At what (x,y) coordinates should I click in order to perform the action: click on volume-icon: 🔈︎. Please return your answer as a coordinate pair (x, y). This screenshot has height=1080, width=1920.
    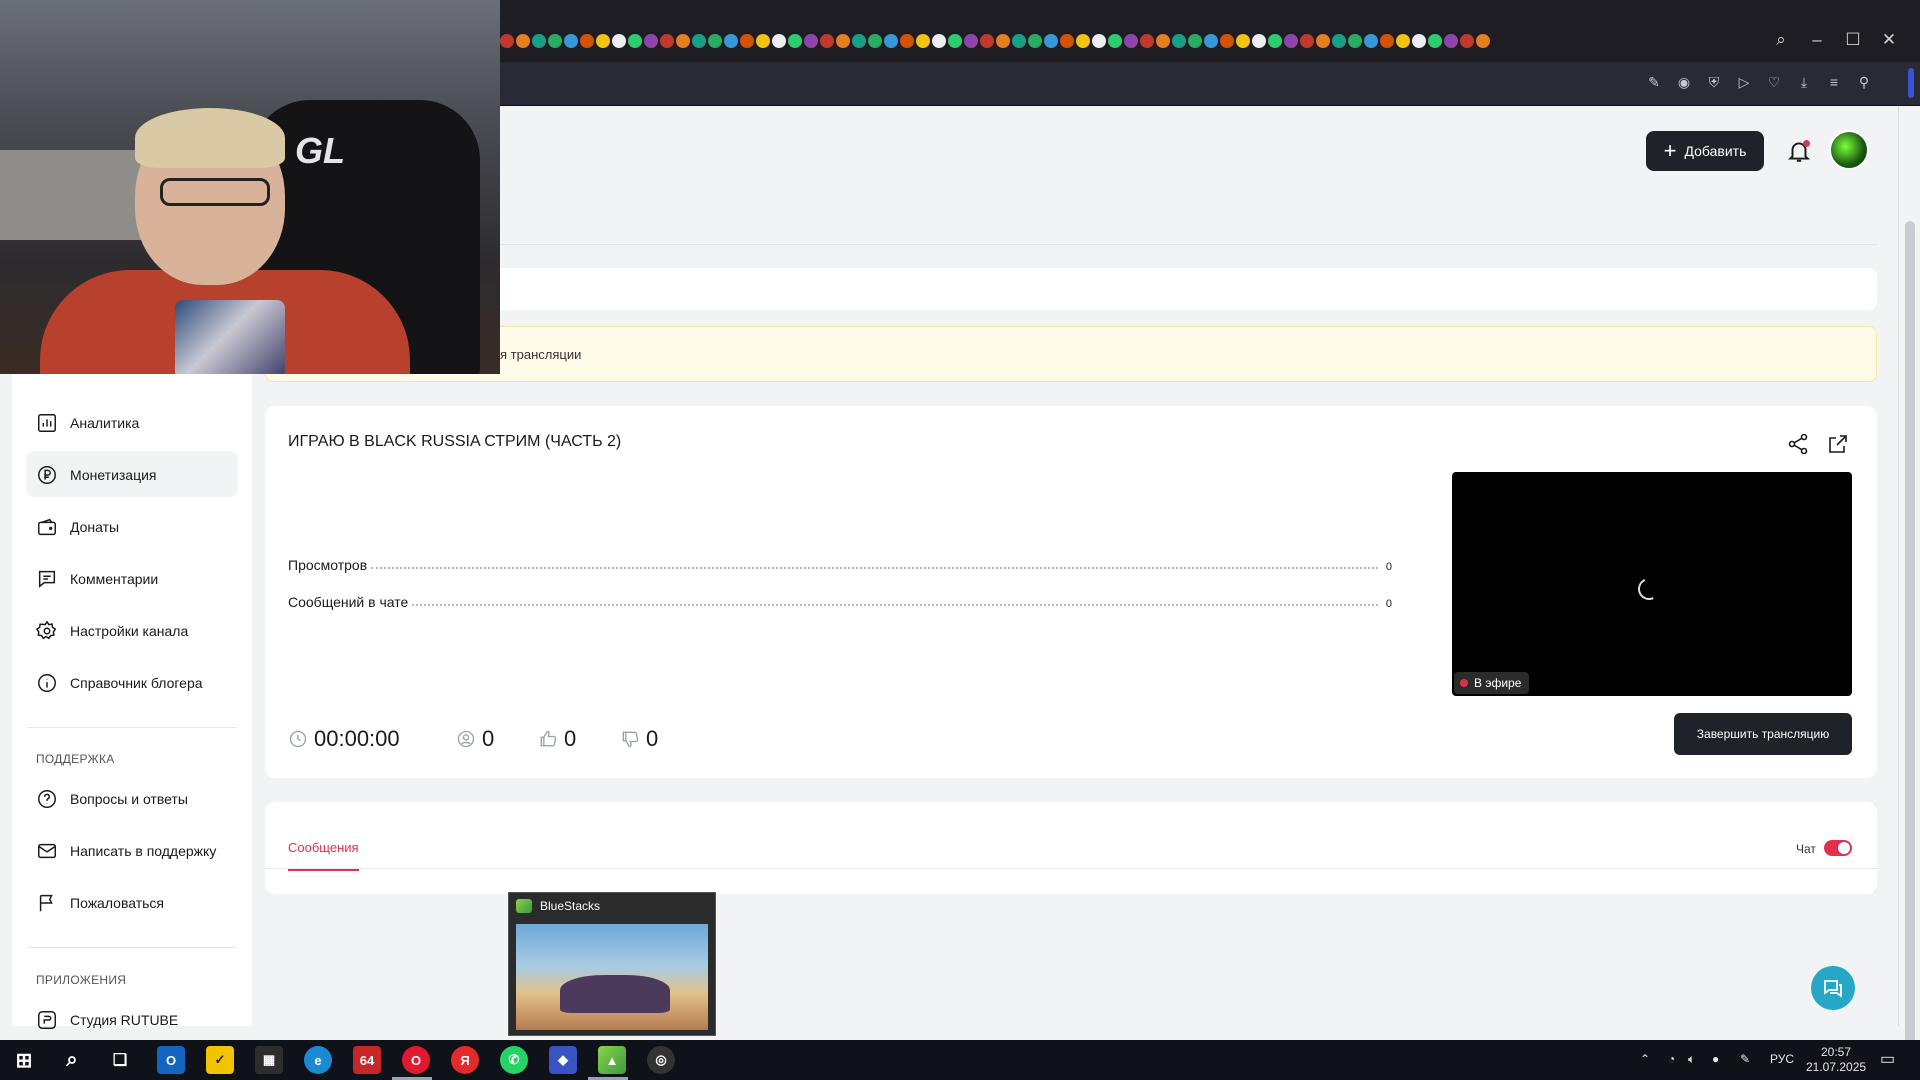
    Looking at the image, I should click on (1691, 1059).